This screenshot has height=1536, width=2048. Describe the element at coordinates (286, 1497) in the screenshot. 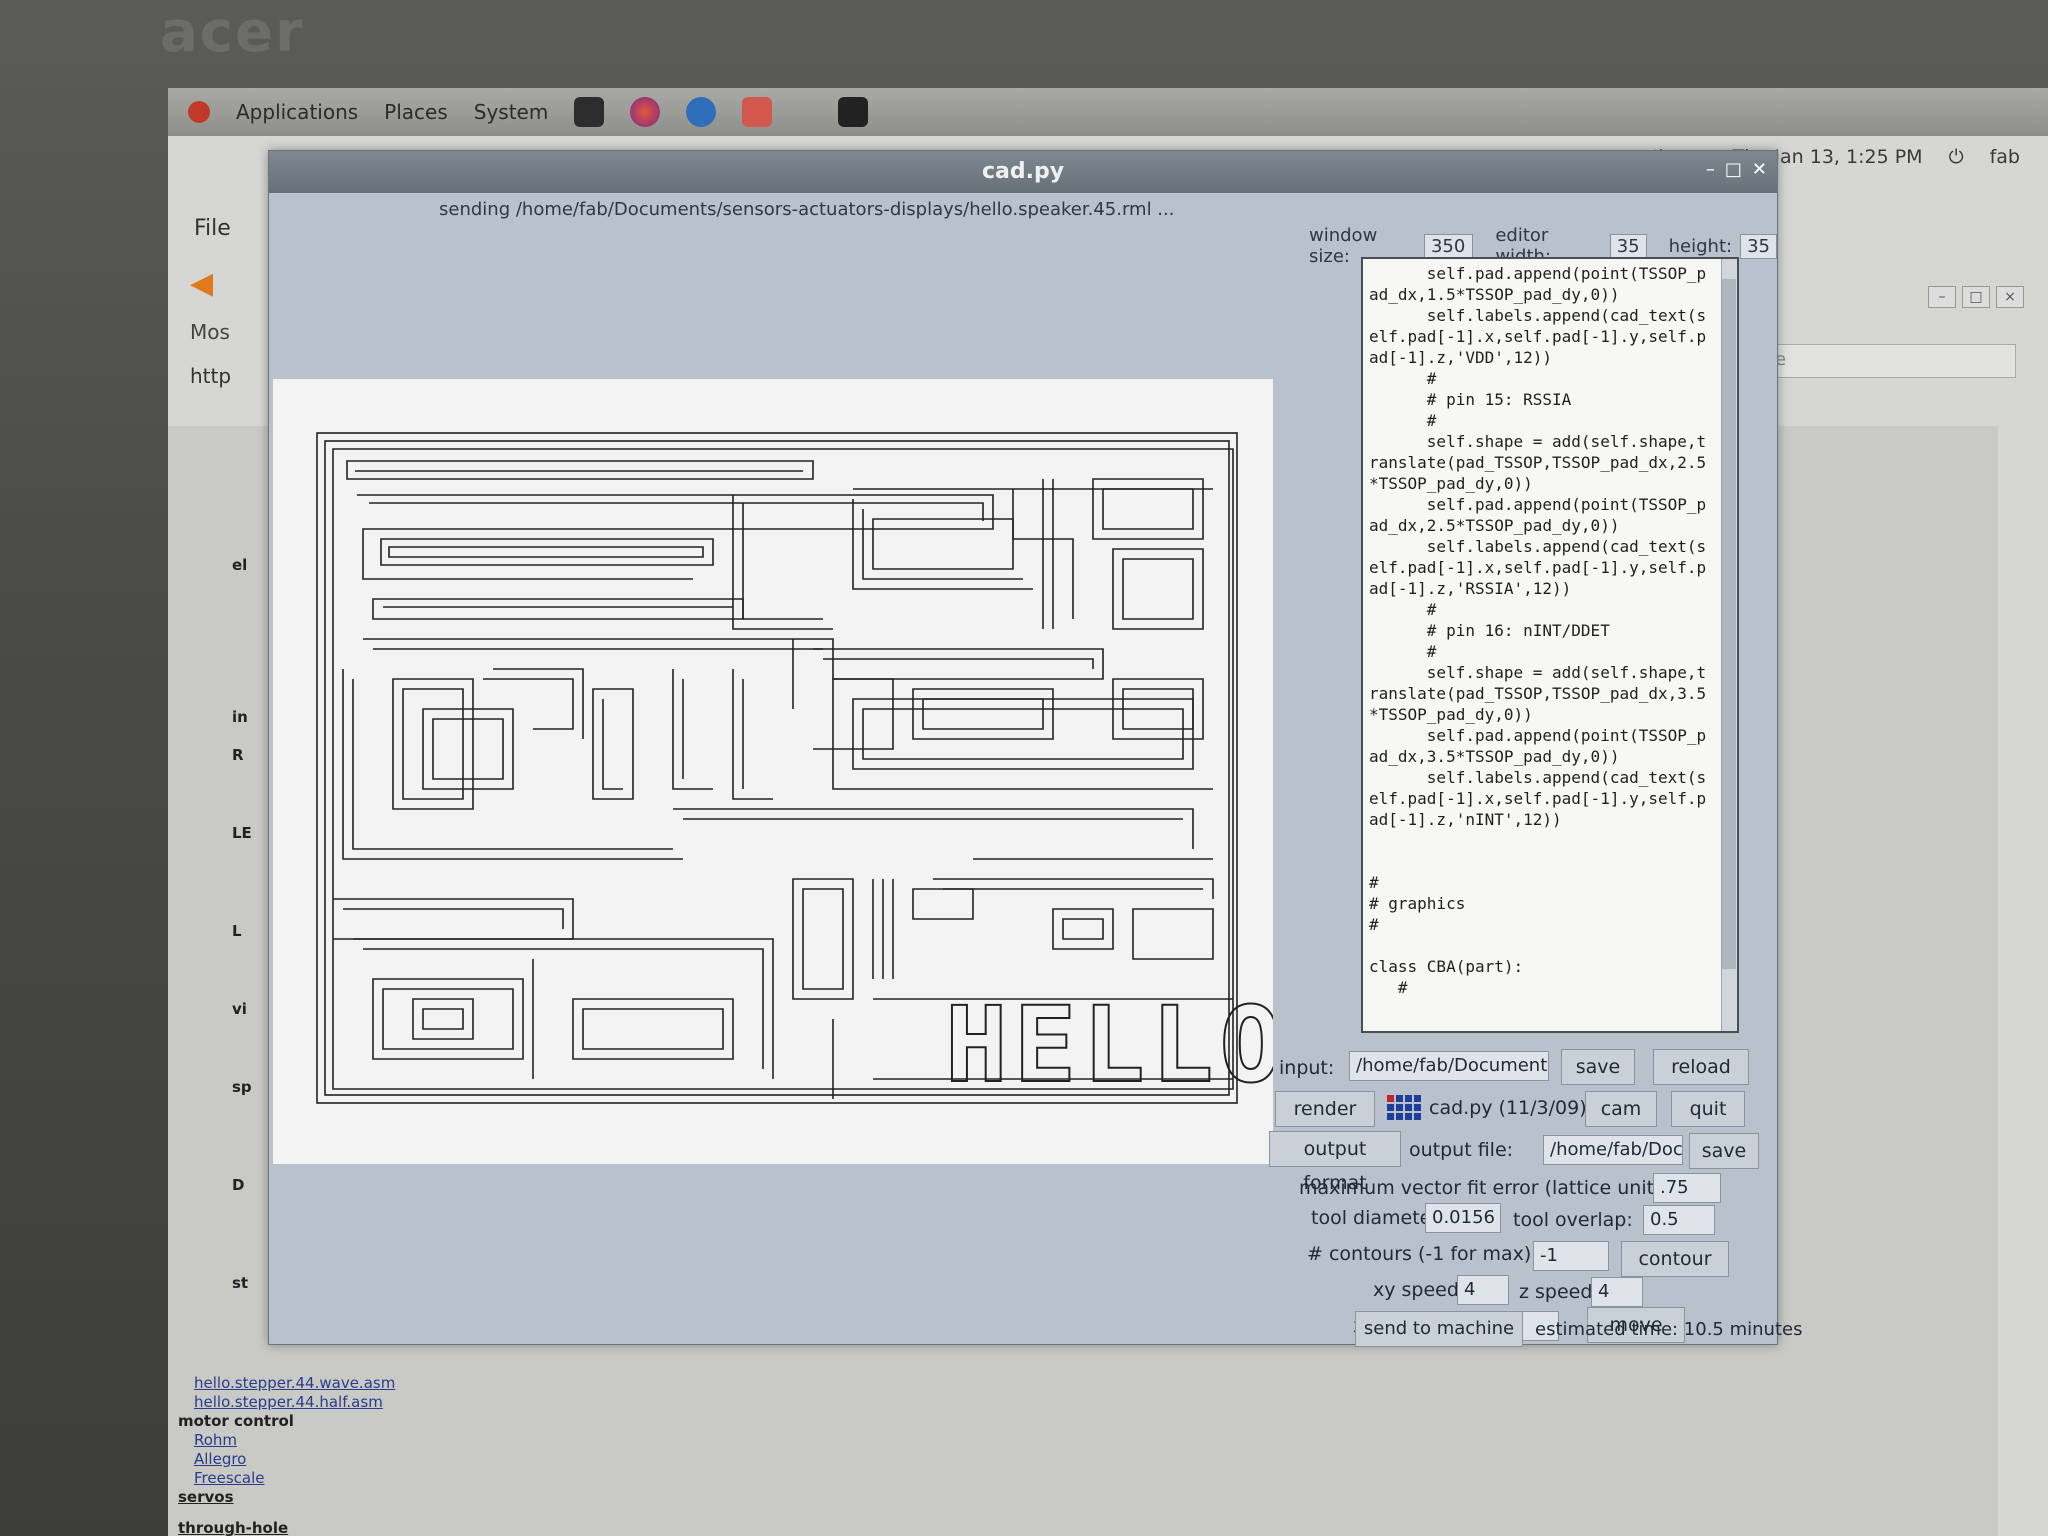

I see `servos-link: servos` at that location.